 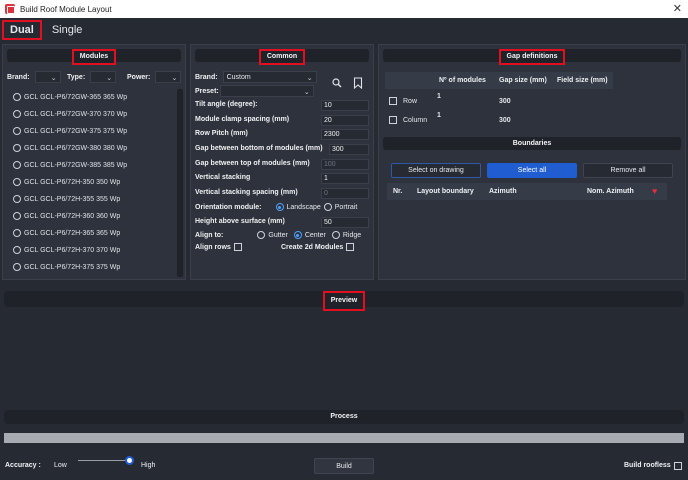 What do you see at coordinates (47, 77) in the screenshot?
I see `modules-brand-dropdown: ⌄` at bounding box center [47, 77].